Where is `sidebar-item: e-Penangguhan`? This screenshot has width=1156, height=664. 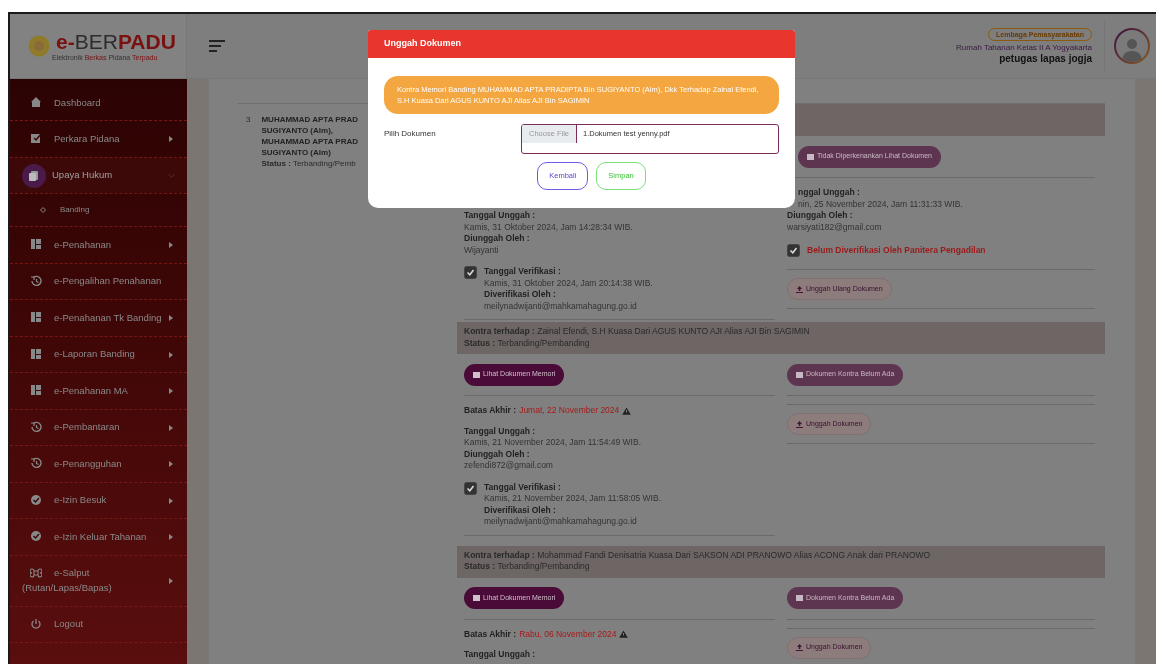 sidebar-item: e-Penangguhan is located at coordinates (98, 464).